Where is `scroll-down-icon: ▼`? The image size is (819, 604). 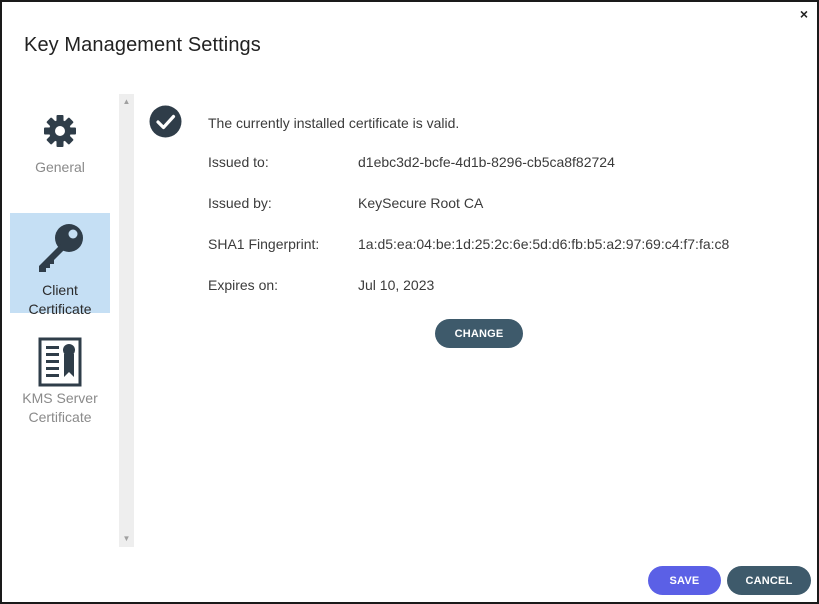
scroll-down-icon: ▼ is located at coordinates (126, 539).